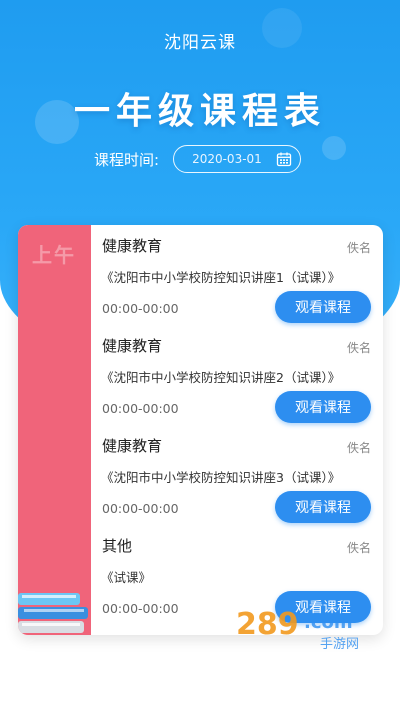 The image size is (400, 710). I want to click on lesson-title: 《沈阳市中小学校防控知识讲座3（试课）》, so click(221, 477).